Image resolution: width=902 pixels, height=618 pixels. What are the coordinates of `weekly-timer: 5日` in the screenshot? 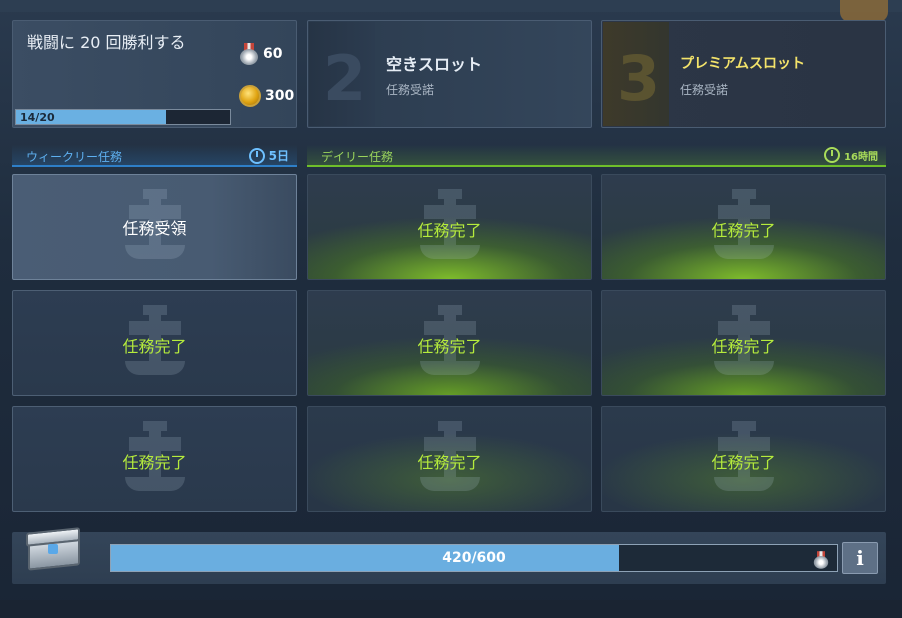 It's located at (268, 155).